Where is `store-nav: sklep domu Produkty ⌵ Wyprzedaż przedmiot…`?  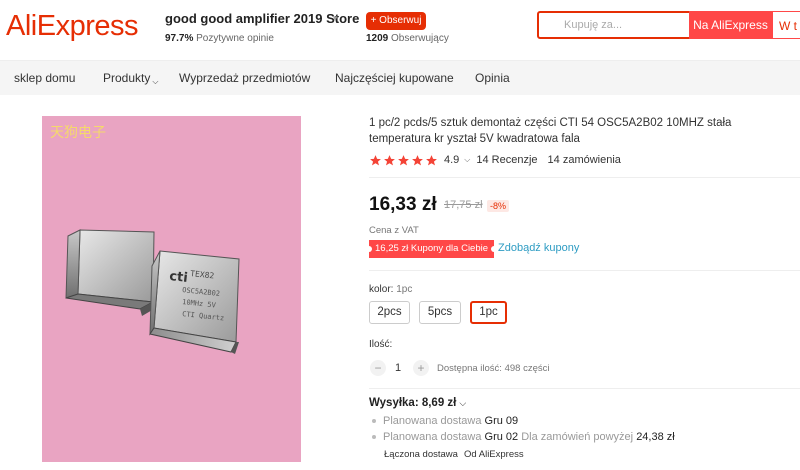 store-nav: sklep domu Produkty ⌵ Wyprzedaż przedmiot… is located at coordinates (400, 77).